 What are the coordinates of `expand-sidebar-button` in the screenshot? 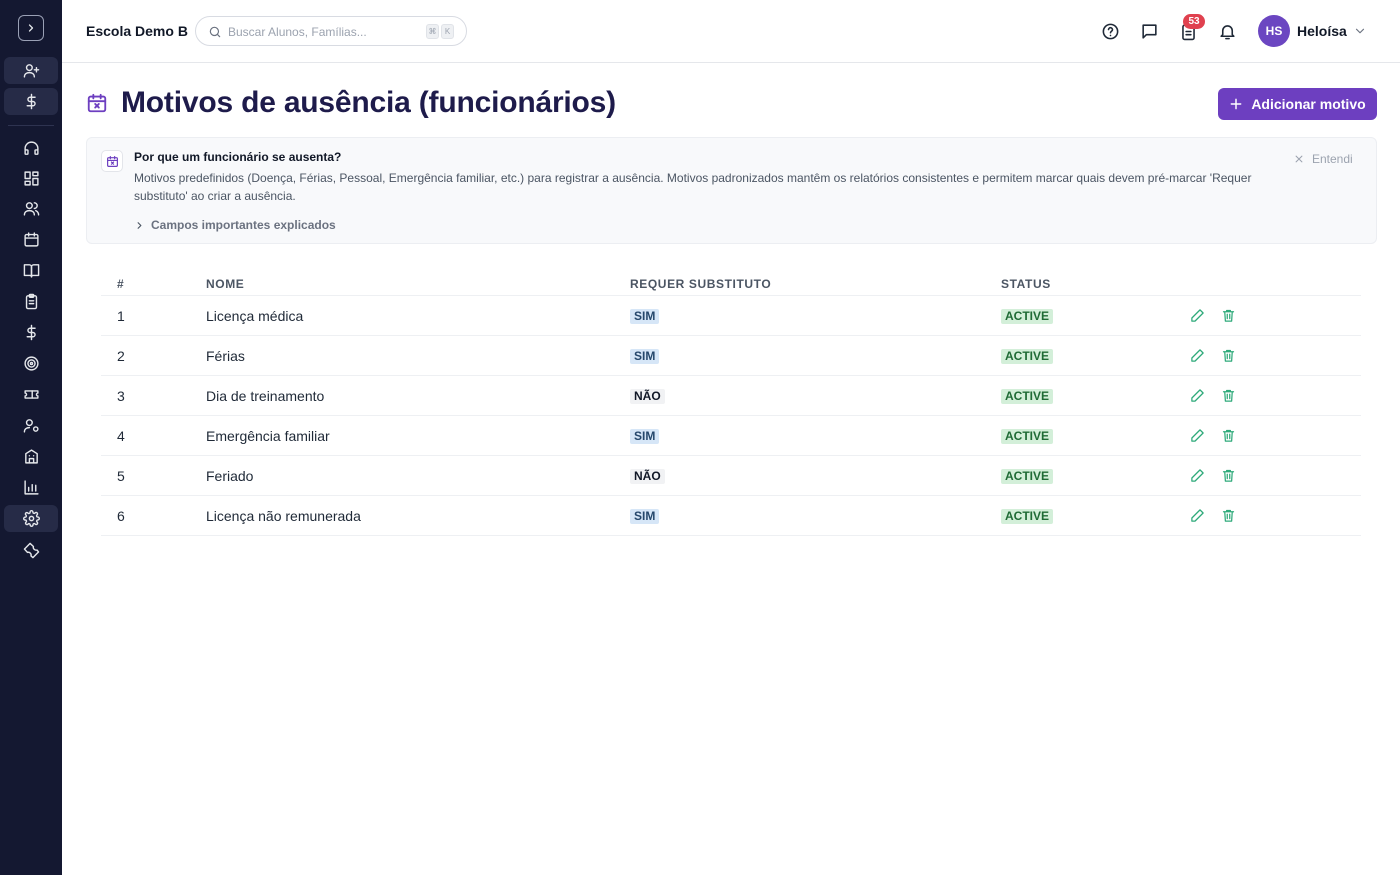 It's located at (31, 28).